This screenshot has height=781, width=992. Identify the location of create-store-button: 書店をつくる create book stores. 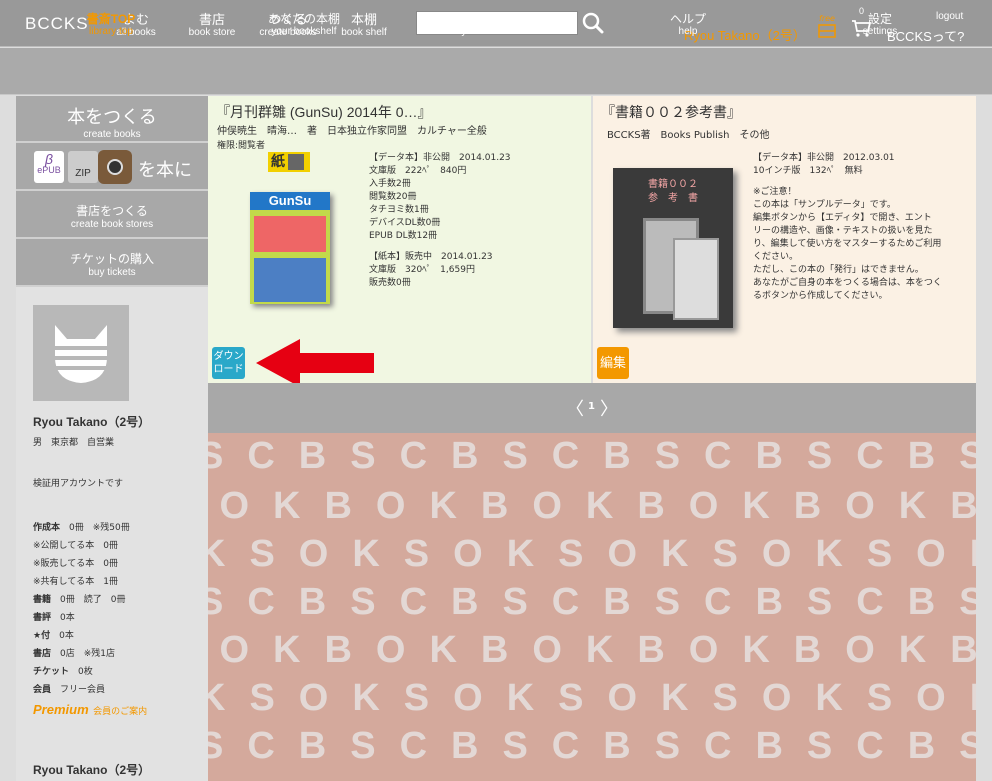
(112, 215).